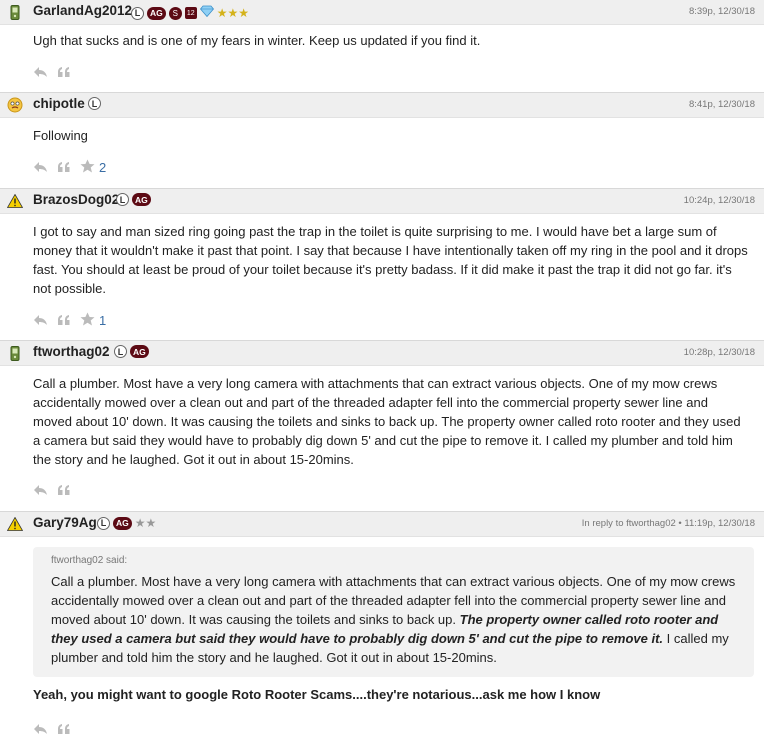 Image resolution: width=764 pixels, height=750 pixels. I want to click on like-count: 2, so click(102, 167).